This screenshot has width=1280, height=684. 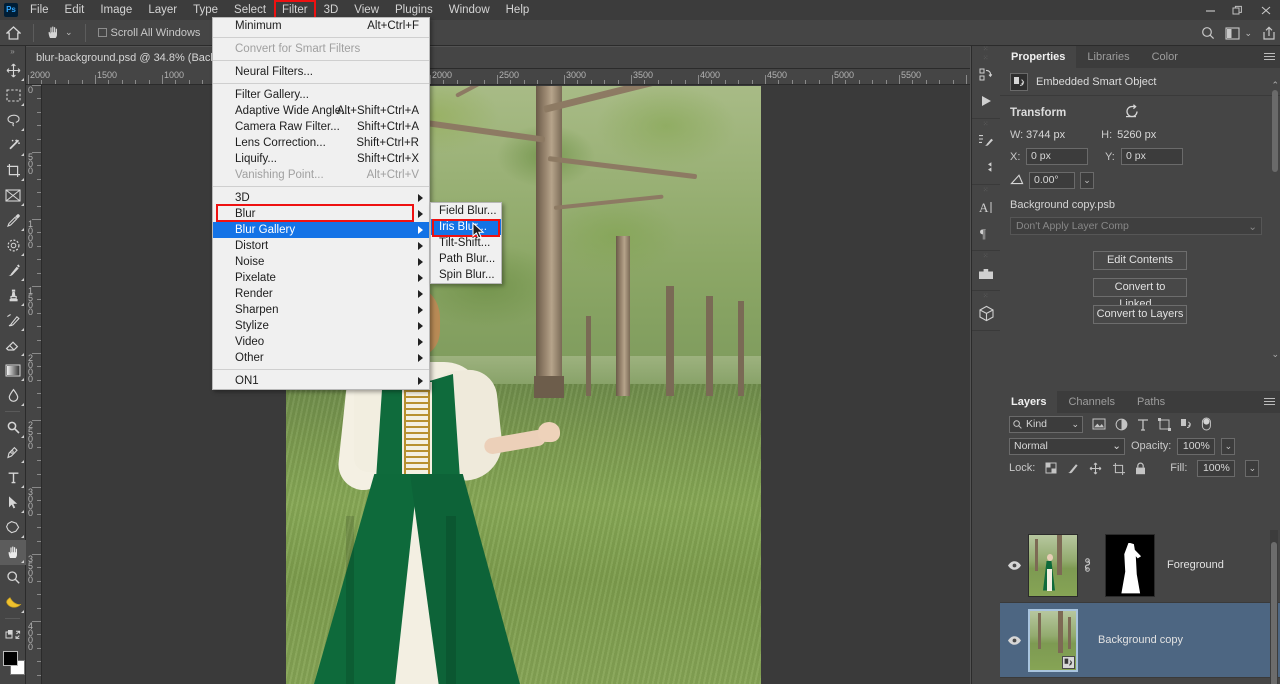 I want to click on menu-item-noise: Noise, so click(x=321, y=262).